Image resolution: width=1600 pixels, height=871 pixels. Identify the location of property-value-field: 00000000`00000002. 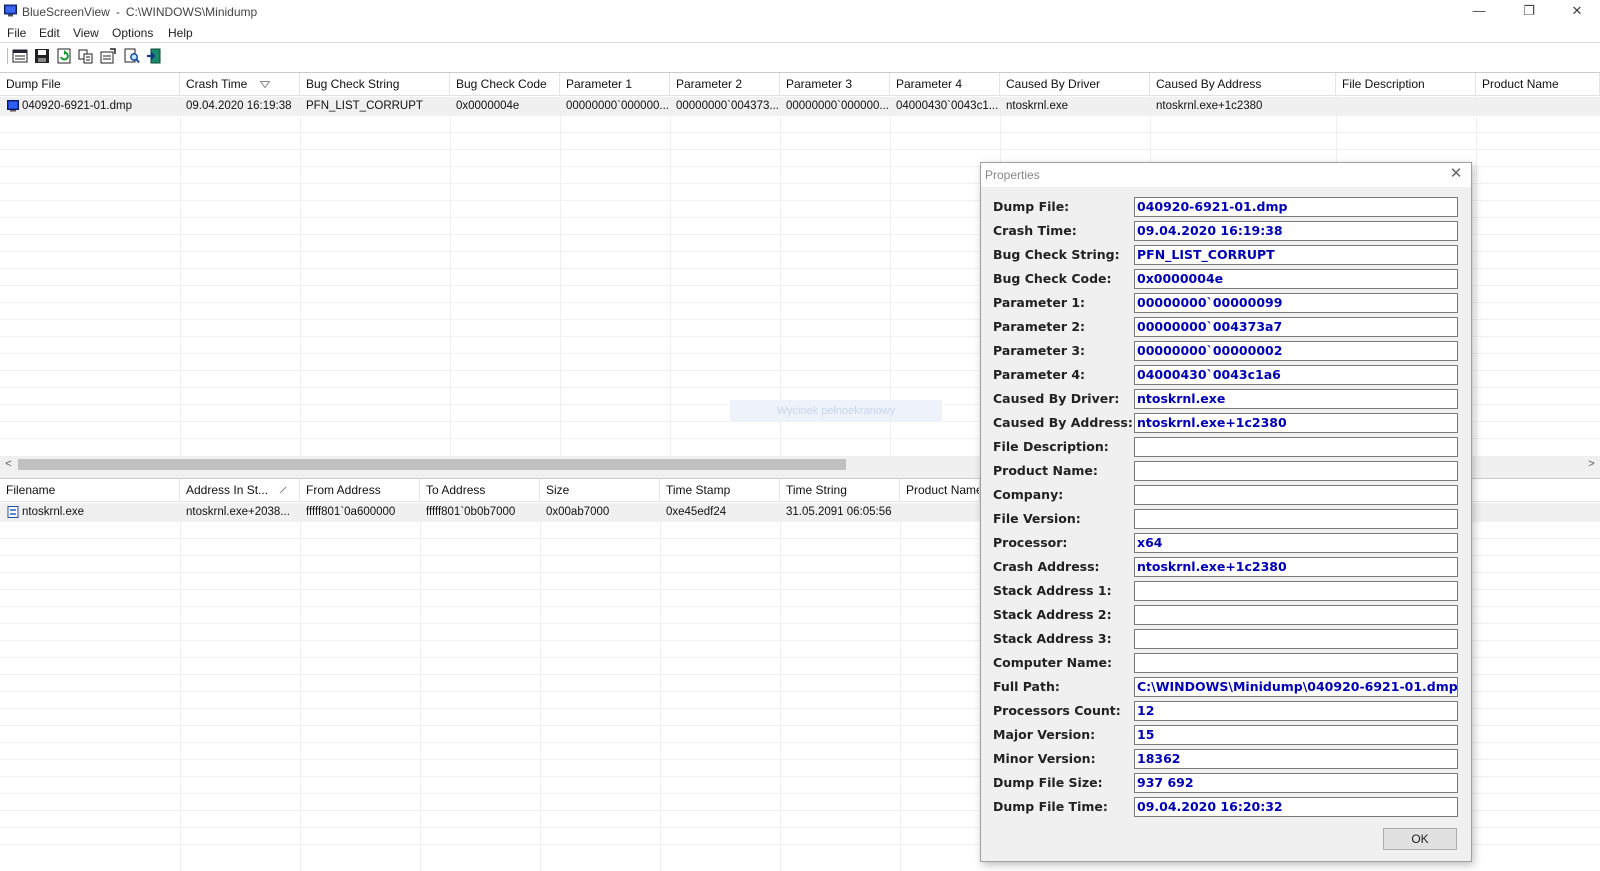
(1296, 351).